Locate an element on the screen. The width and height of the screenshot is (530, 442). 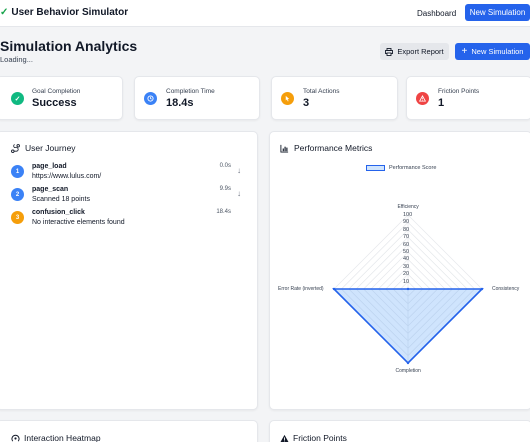
radar-tick-label: 90 is located at coordinates (406, 222).